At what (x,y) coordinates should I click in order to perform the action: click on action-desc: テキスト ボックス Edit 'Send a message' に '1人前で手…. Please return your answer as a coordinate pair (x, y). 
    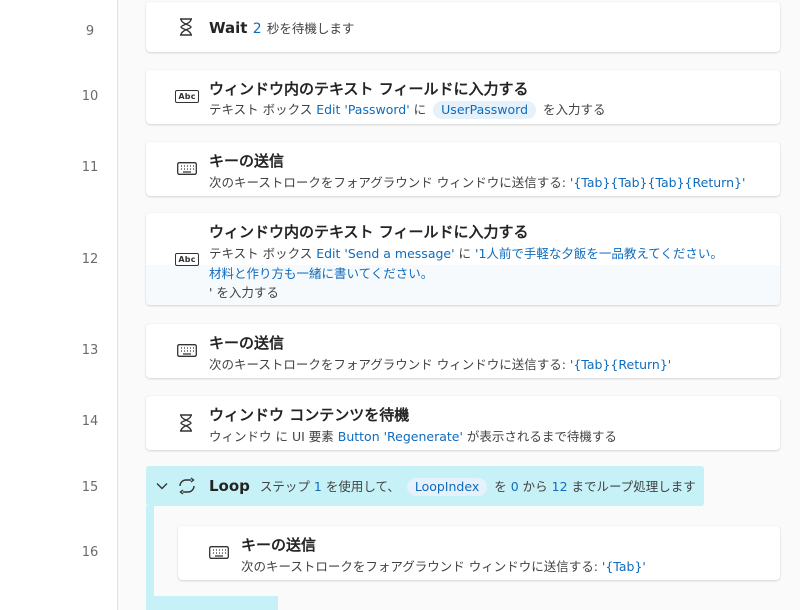
    Looking at the image, I should click on (466, 253).